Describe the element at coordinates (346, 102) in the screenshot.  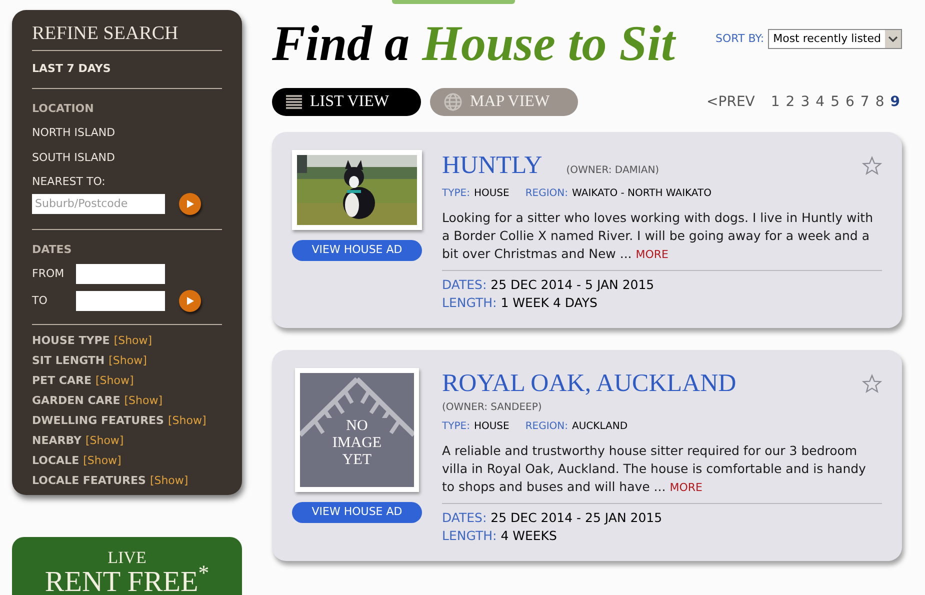
I see `view-toggle: LIST VIEW` at that location.